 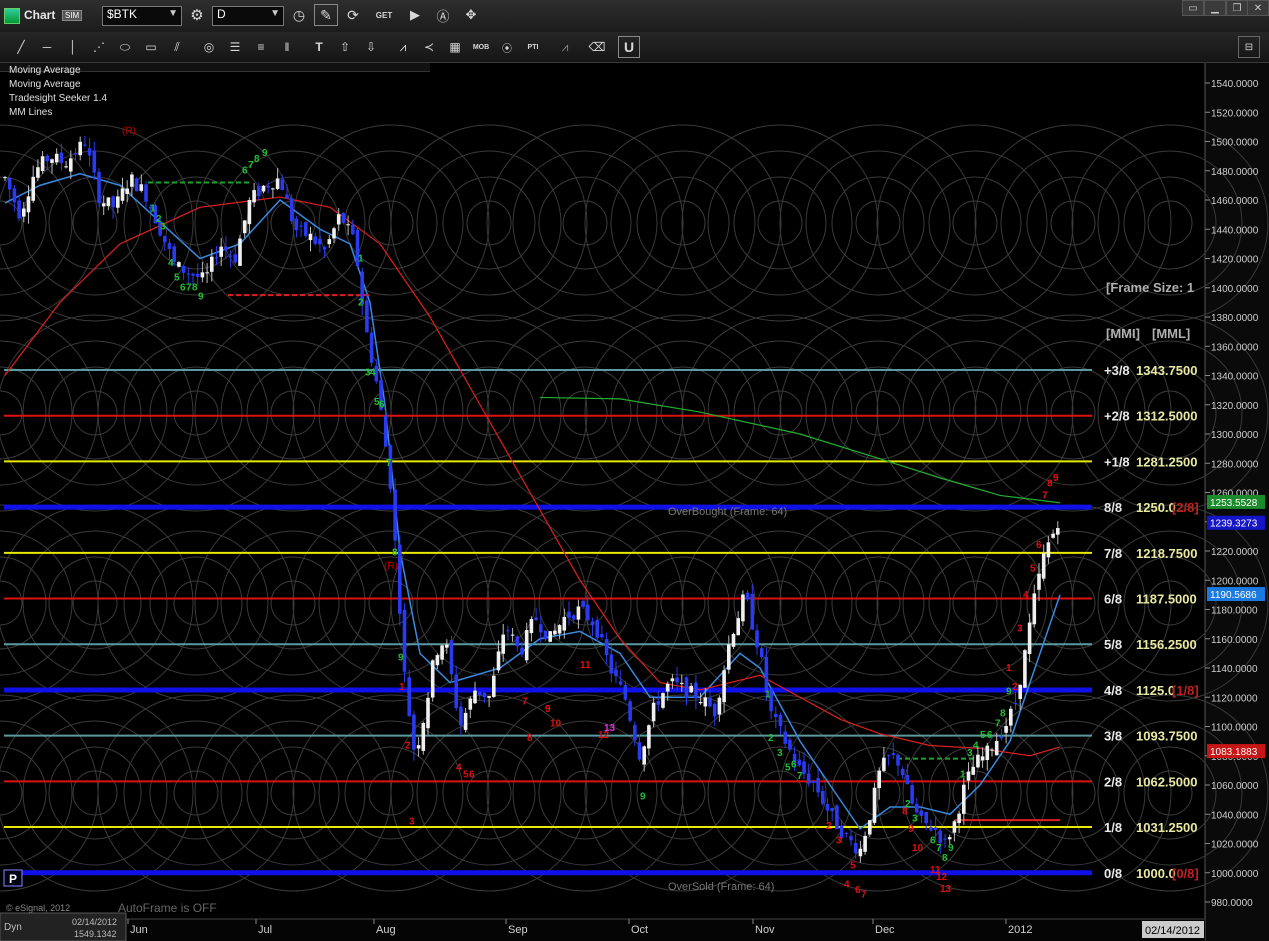 I want to click on toolbar-options-icon: ⊟, so click(x=1249, y=47).